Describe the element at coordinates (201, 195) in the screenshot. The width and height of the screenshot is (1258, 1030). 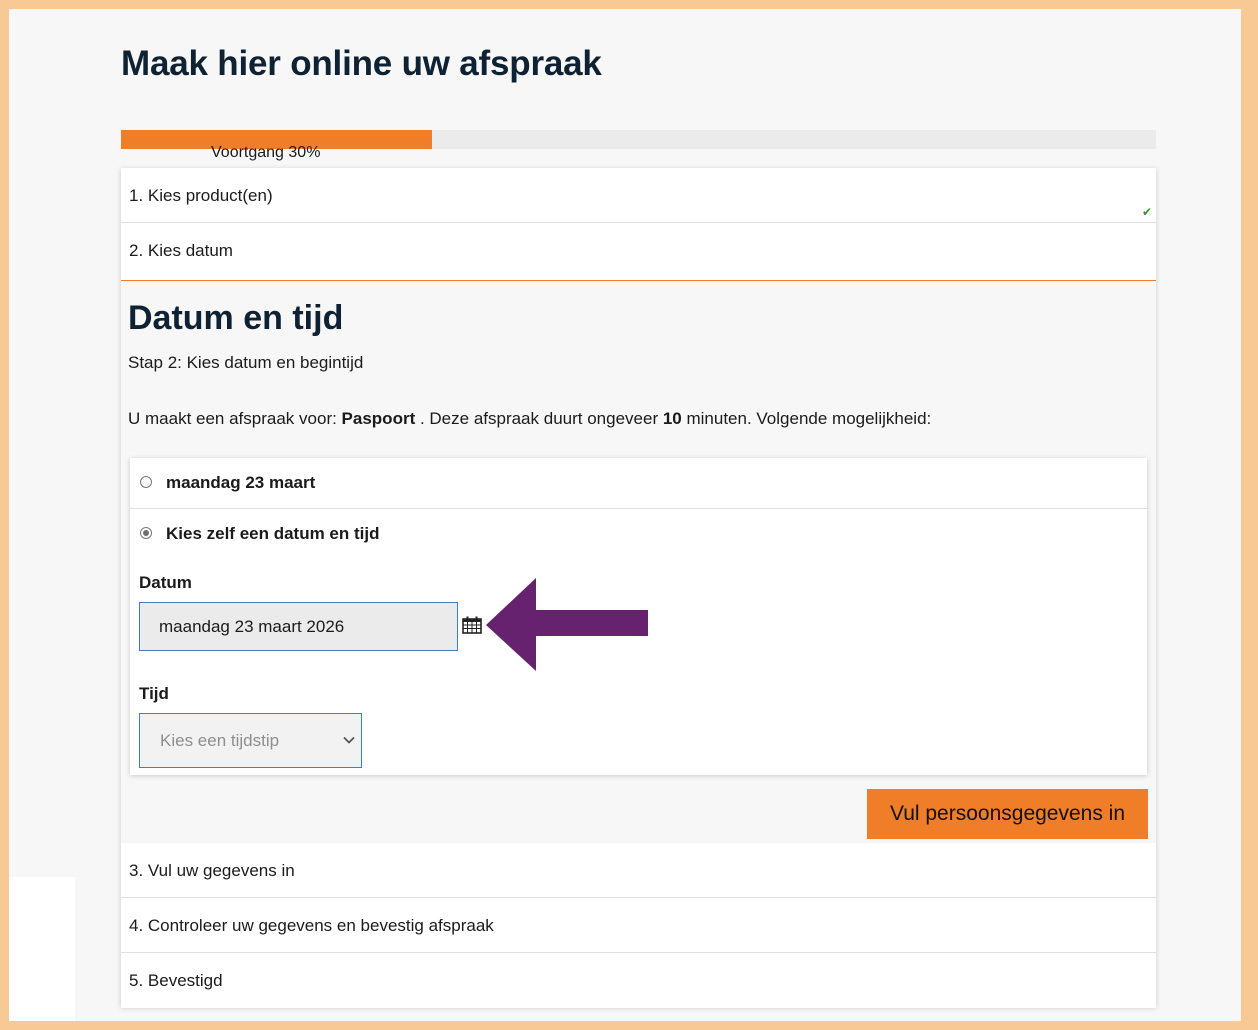
I see `step-label: 1. Kies product(en)` at that location.